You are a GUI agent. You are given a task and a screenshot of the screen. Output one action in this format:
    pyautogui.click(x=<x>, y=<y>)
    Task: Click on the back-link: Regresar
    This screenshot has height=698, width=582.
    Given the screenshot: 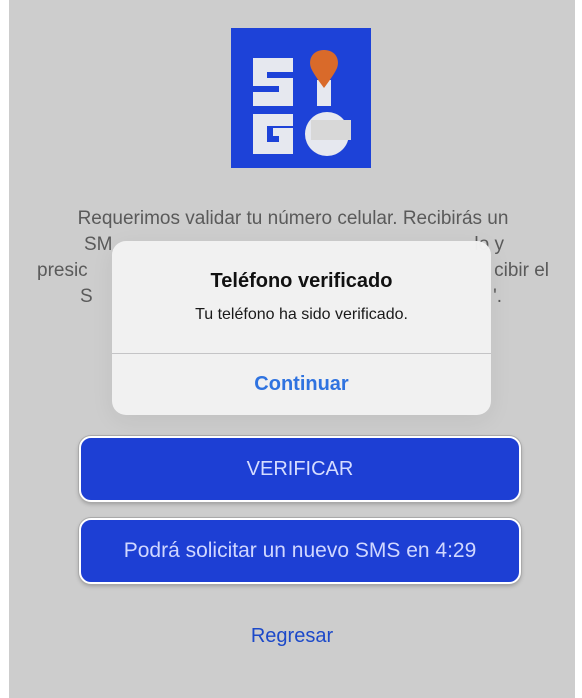 What is the action you would take?
    pyautogui.click(x=292, y=636)
    